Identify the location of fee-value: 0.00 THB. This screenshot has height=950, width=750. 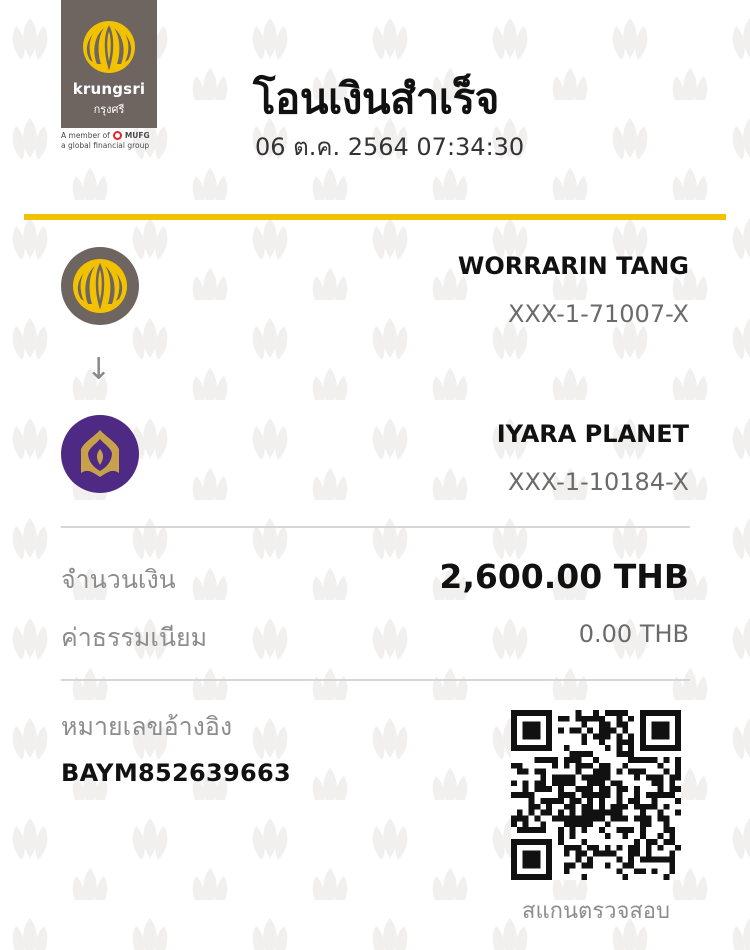
(633, 634).